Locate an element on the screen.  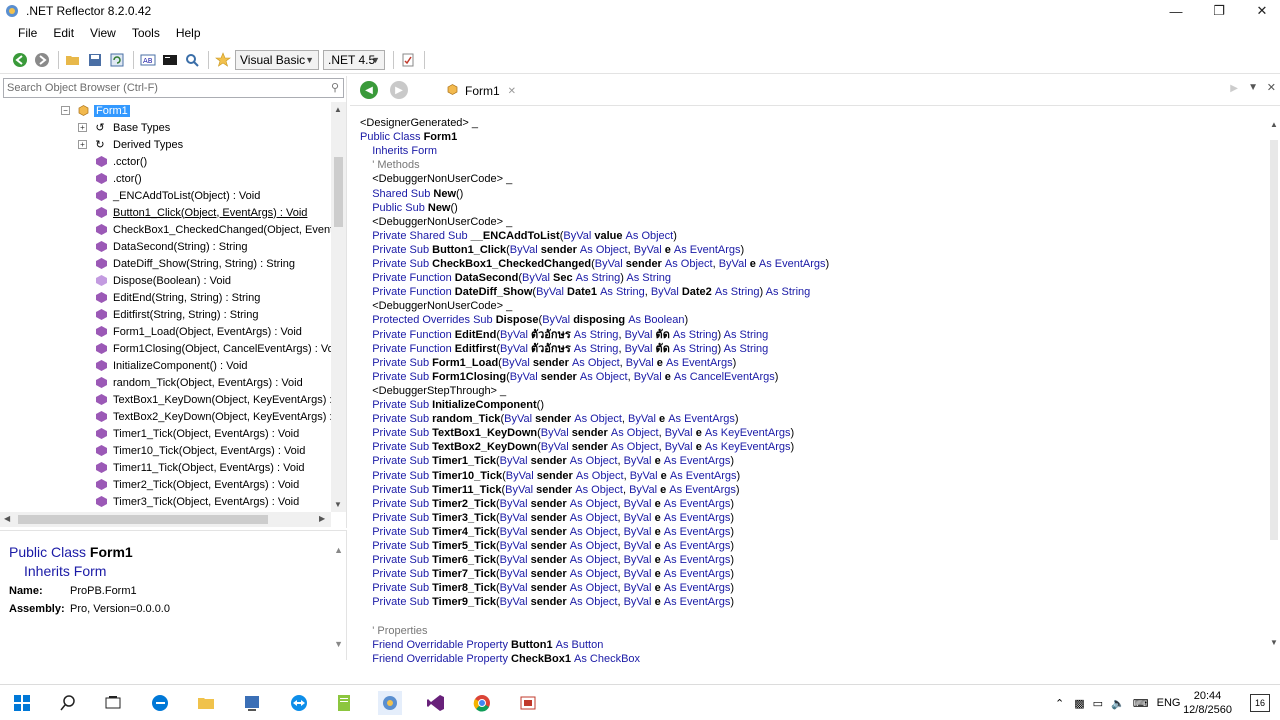
close-tab-icon: ✕ is located at coordinates (512, 91).